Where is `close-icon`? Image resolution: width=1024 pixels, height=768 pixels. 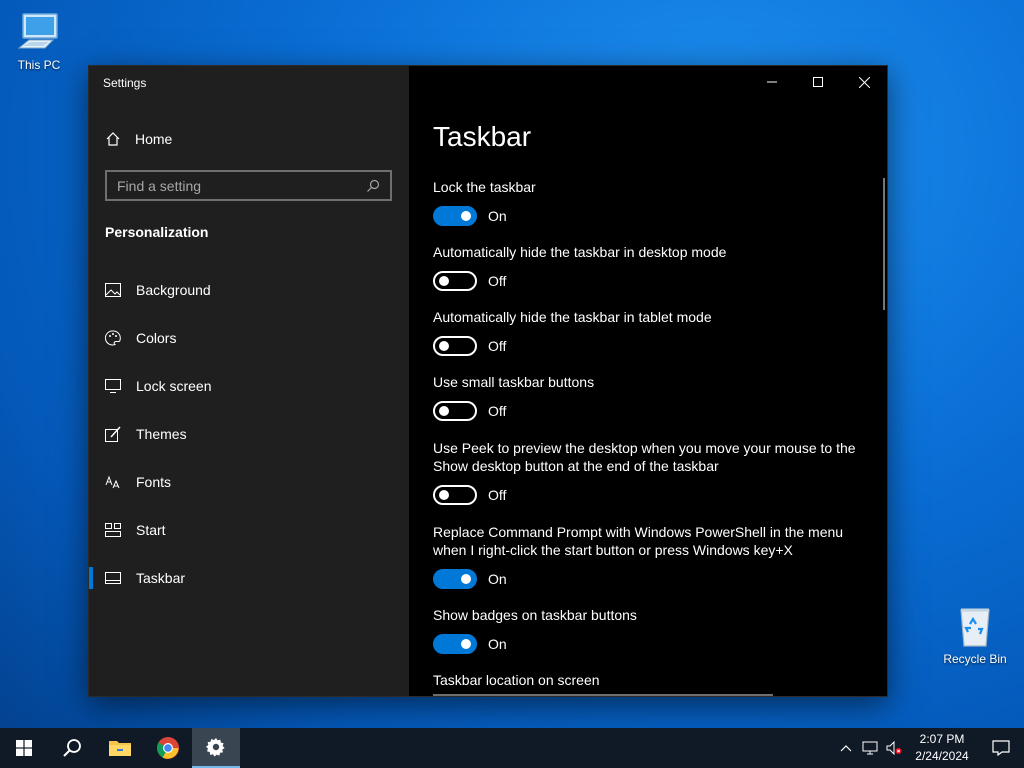 close-icon is located at coordinates (864, 82).